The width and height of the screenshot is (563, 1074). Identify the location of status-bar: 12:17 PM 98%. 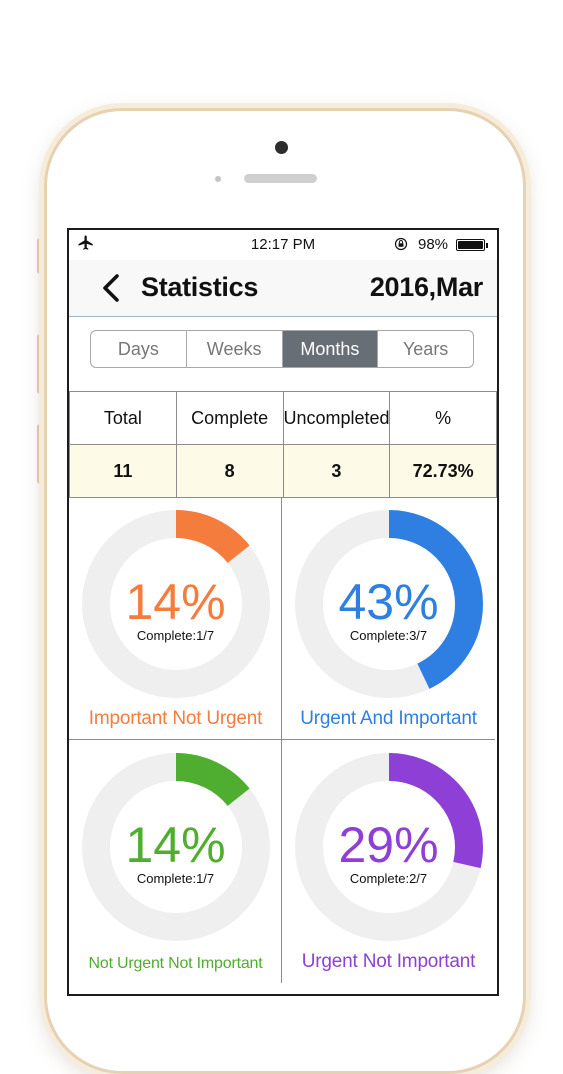
(283, 245).